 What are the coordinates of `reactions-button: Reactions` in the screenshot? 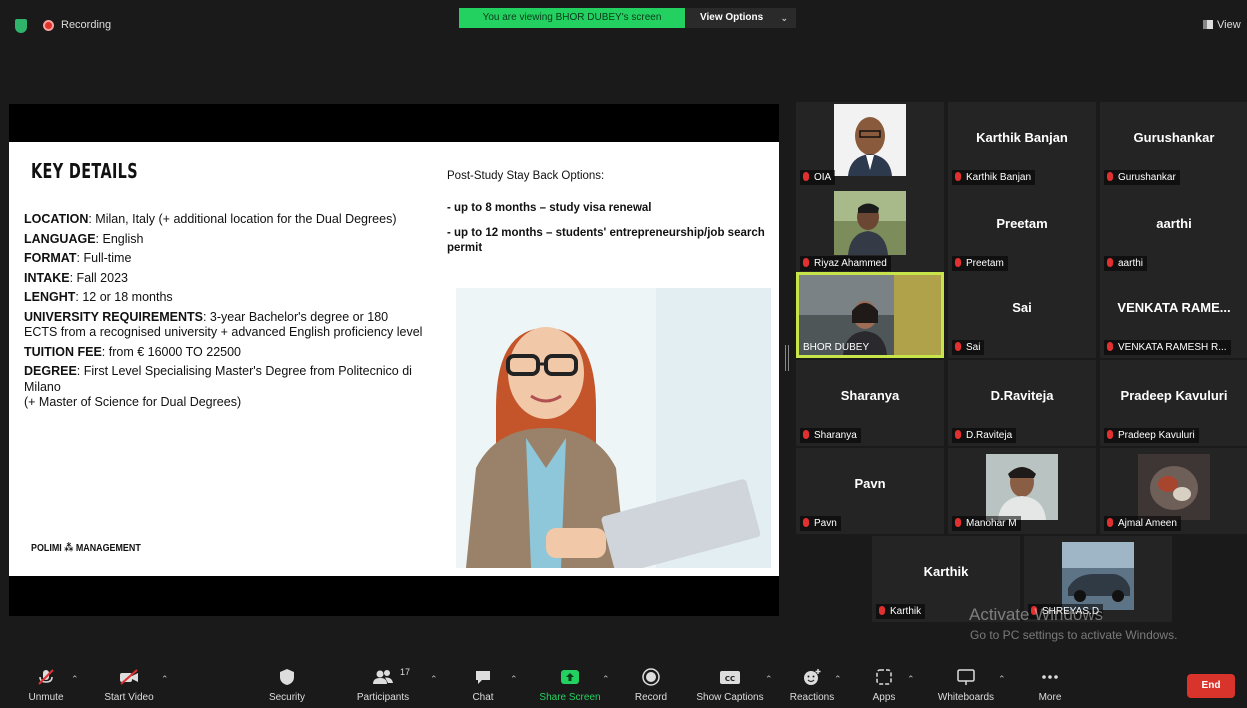 It's located at (812, 681).